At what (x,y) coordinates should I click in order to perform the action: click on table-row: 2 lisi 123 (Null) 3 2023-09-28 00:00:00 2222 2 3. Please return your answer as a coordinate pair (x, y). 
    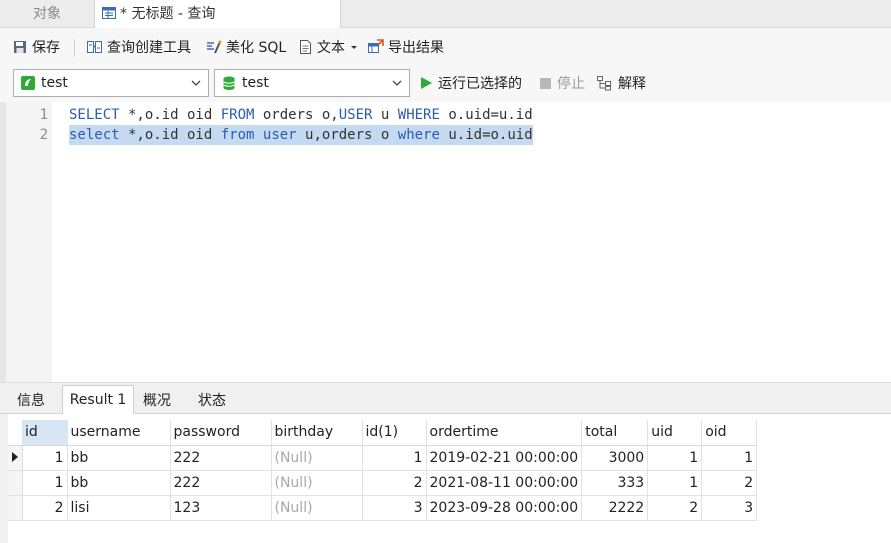
    Looking at the image, I should click on (383, 508).